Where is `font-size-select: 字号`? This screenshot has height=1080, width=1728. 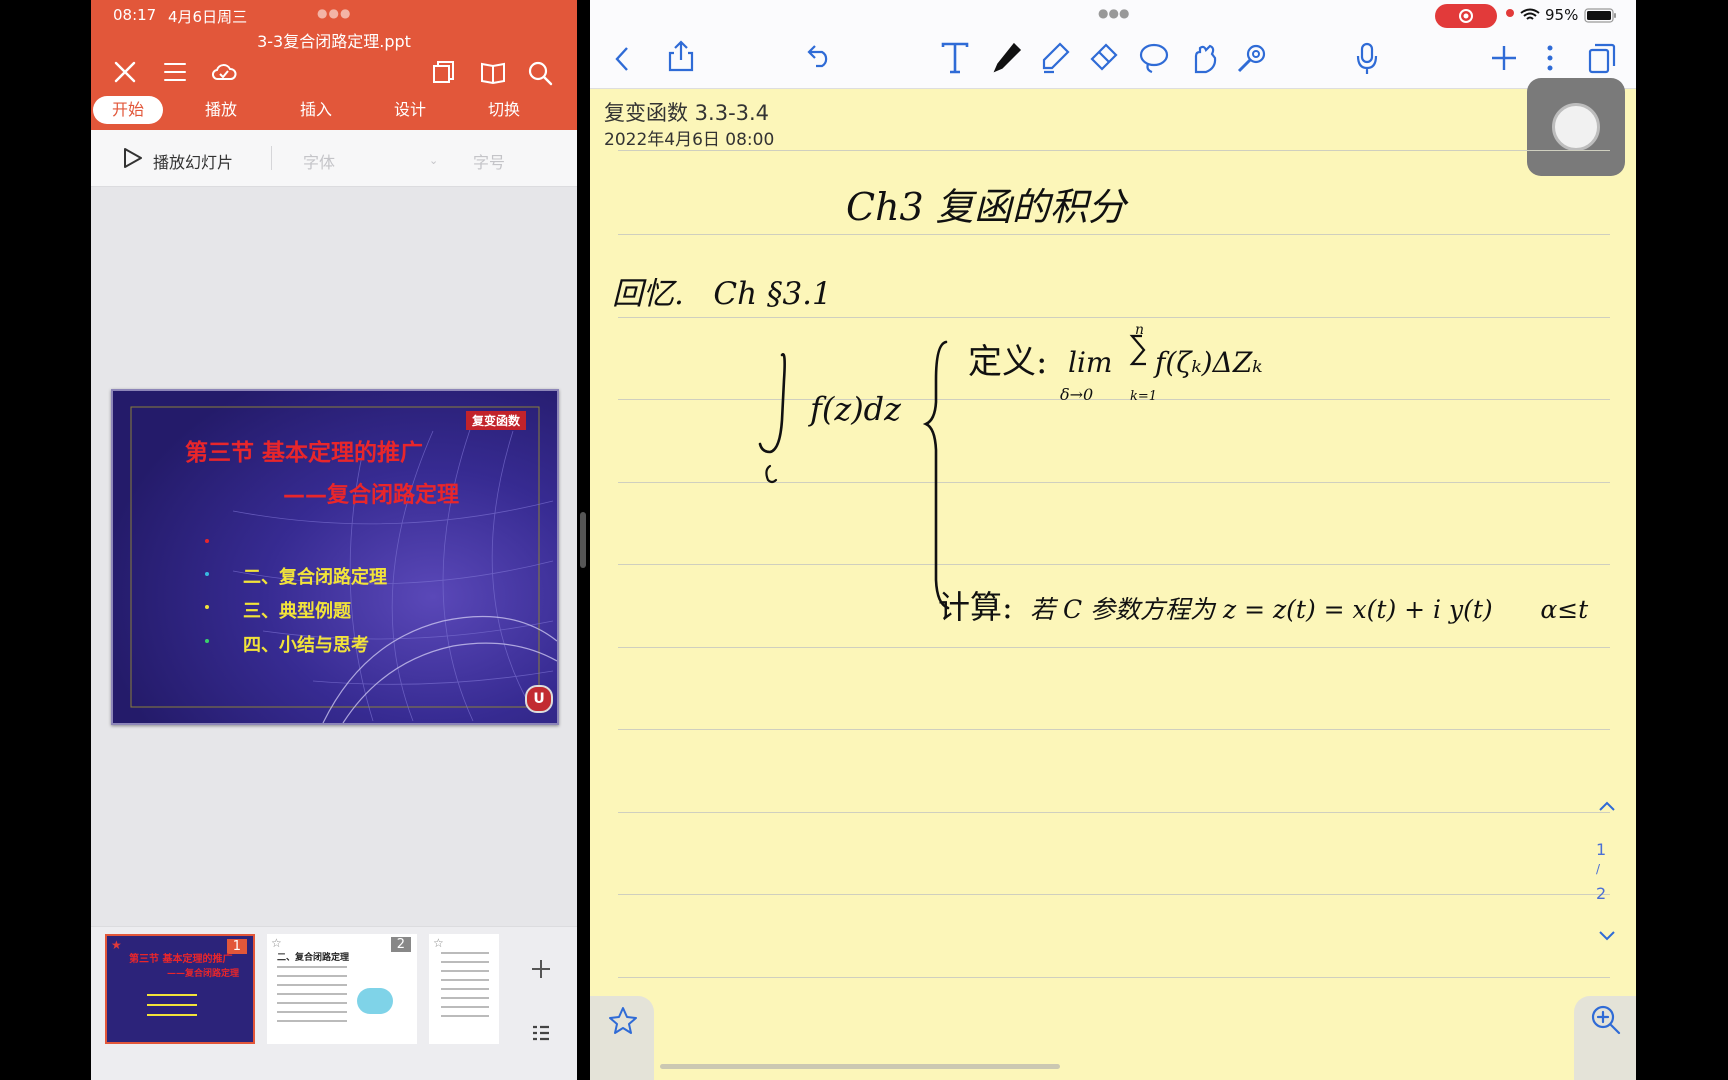
font-size-select: 字号 is located at coordinates (489, 161).